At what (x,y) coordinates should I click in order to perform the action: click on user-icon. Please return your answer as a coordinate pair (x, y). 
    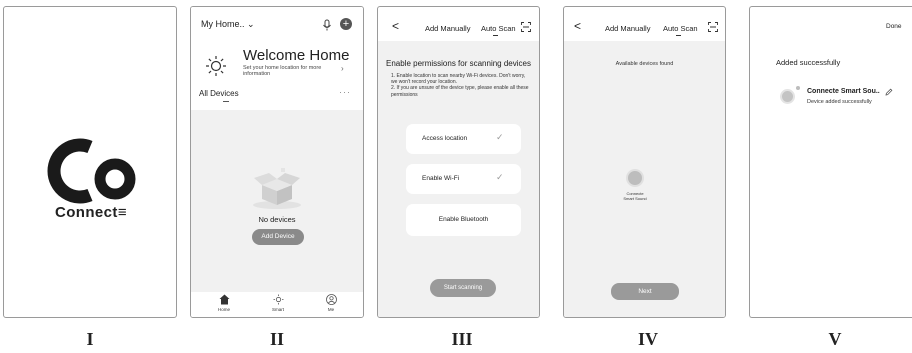
    Looking at the image, I should click on (331, 299).